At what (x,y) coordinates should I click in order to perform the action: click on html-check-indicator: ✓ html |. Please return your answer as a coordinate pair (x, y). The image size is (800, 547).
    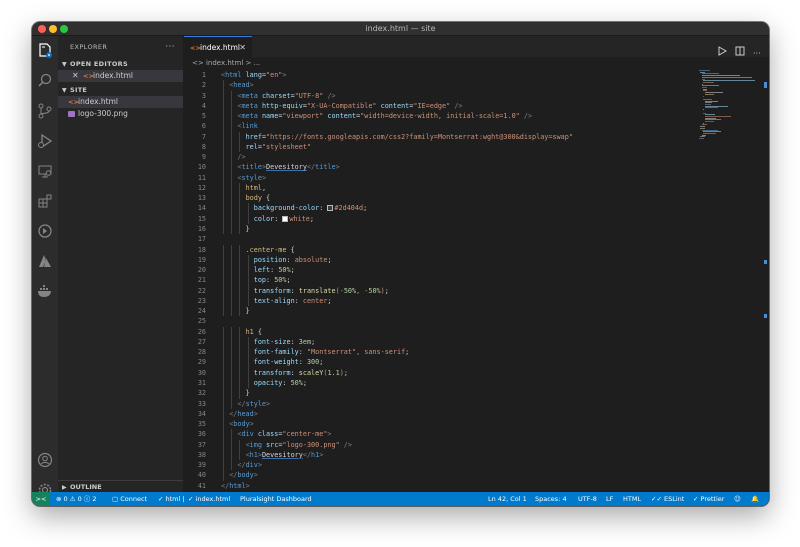
    Looking at the image, I should click on (171, 499).